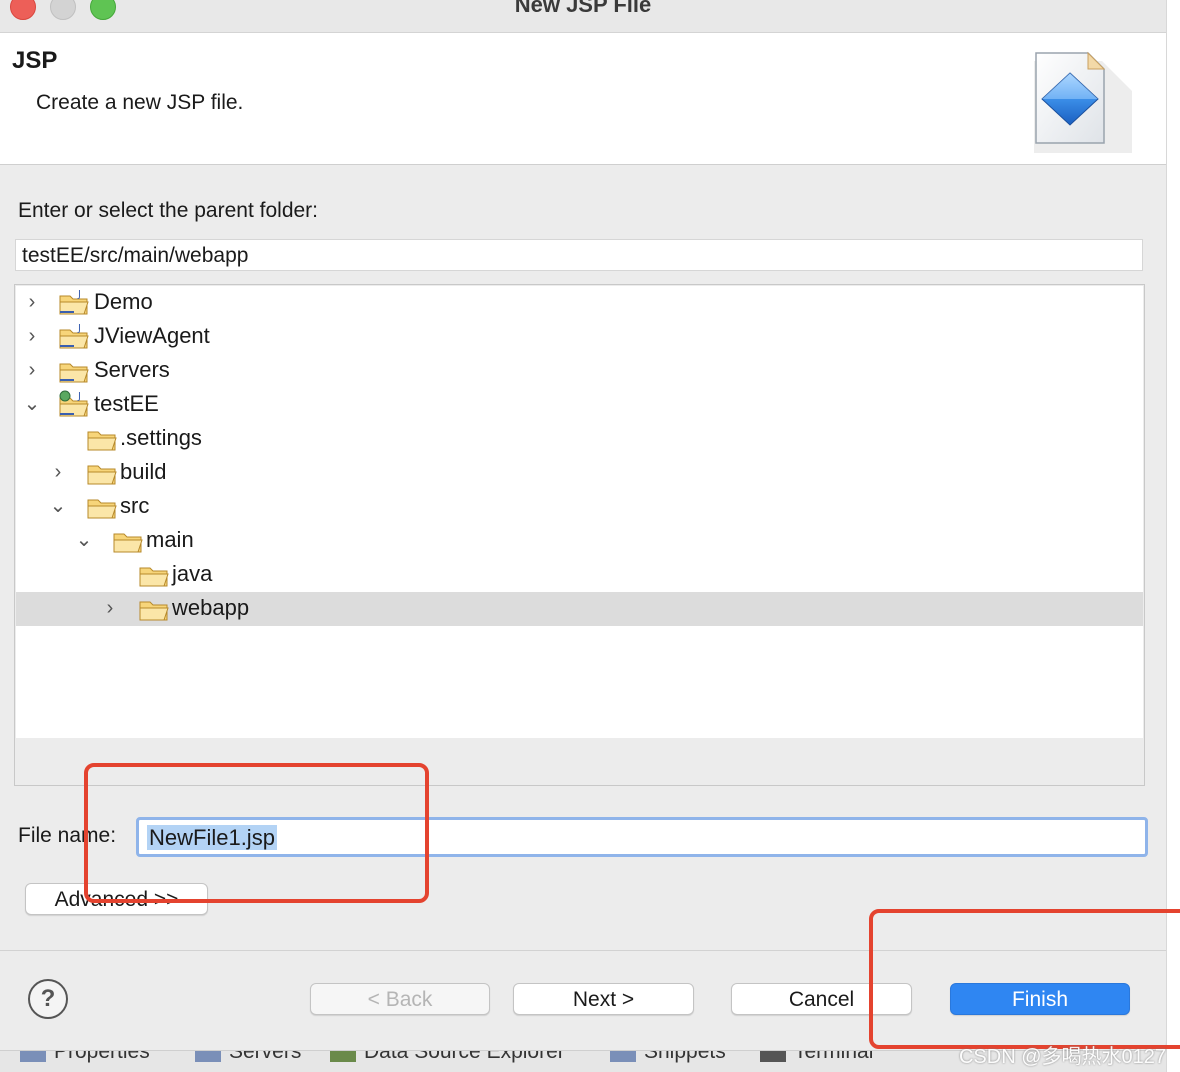 The width and height of the screenshot is (1180, 1072). Describe the element at coordinates (256, 833) in the screenshot. I see `annotation-box-file-name` at that location.